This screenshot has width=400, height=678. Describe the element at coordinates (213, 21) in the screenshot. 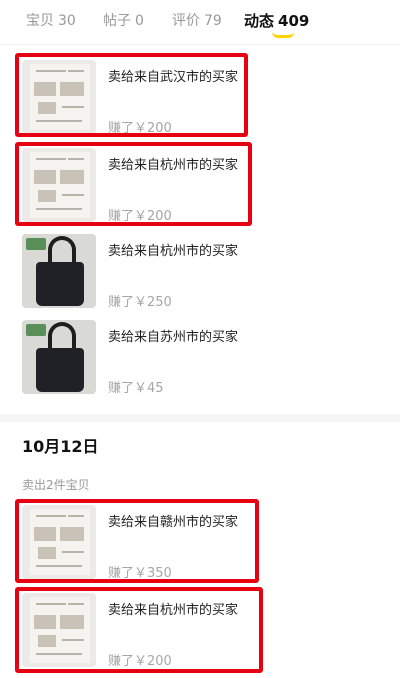

I see `tab-reviews-count: 79` at that location.